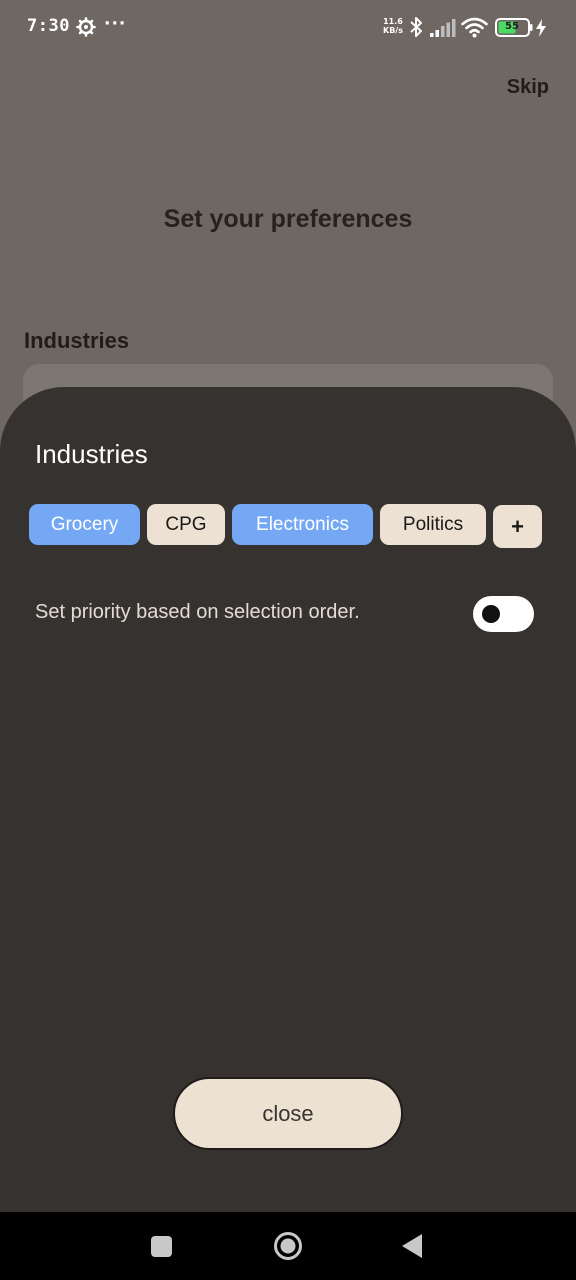  Describe the element at coordinates (491, 614) in the screenshot. I see `toggle-knob` at that location.